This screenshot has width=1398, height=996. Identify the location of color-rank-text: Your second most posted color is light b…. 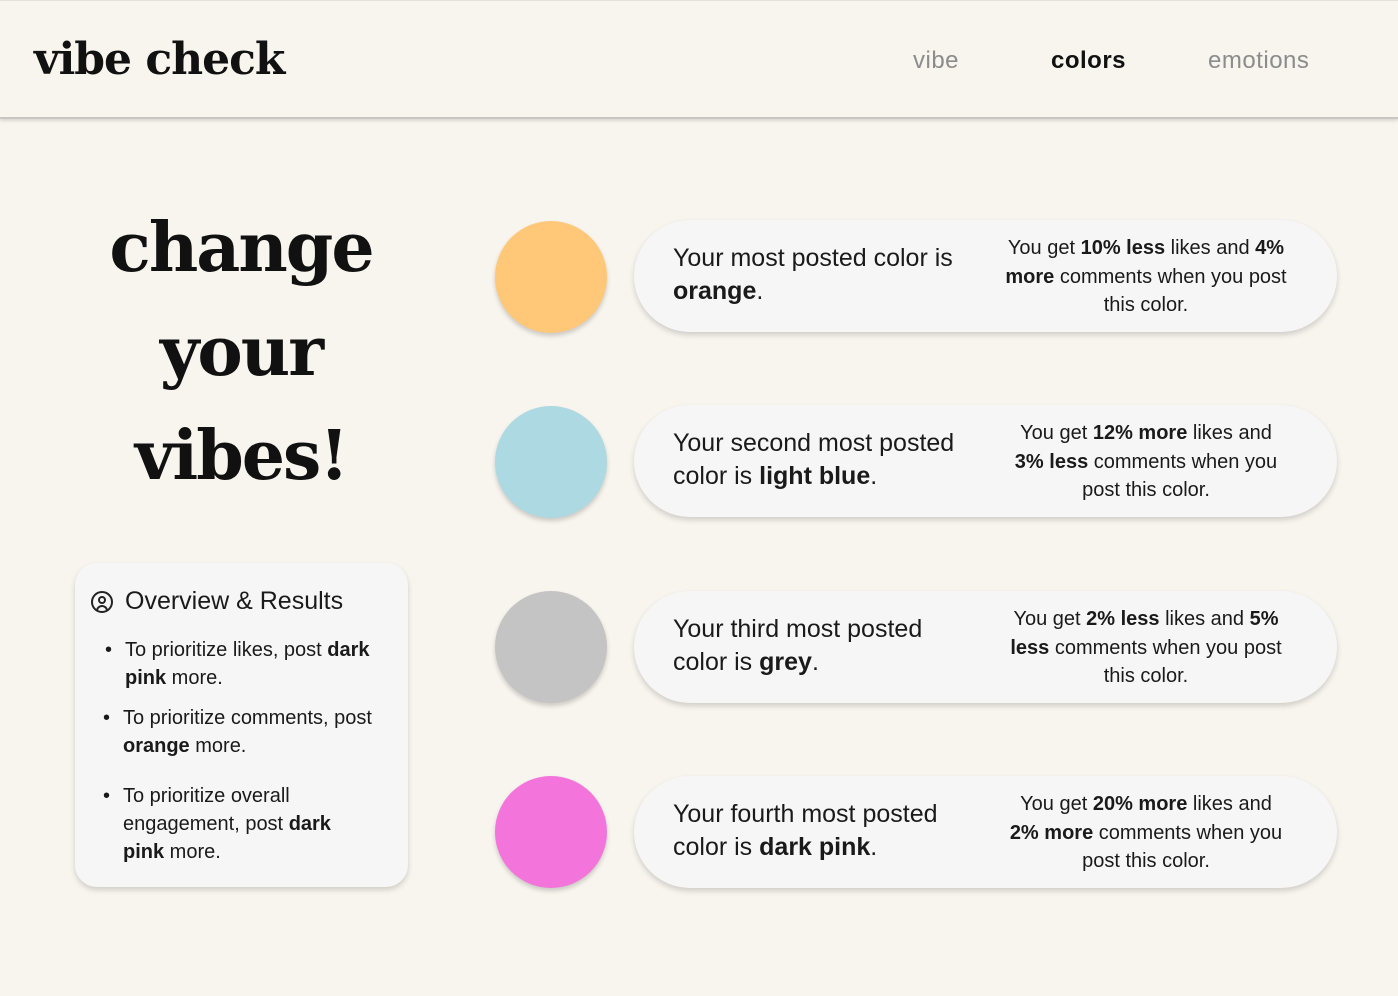
(814, 459).